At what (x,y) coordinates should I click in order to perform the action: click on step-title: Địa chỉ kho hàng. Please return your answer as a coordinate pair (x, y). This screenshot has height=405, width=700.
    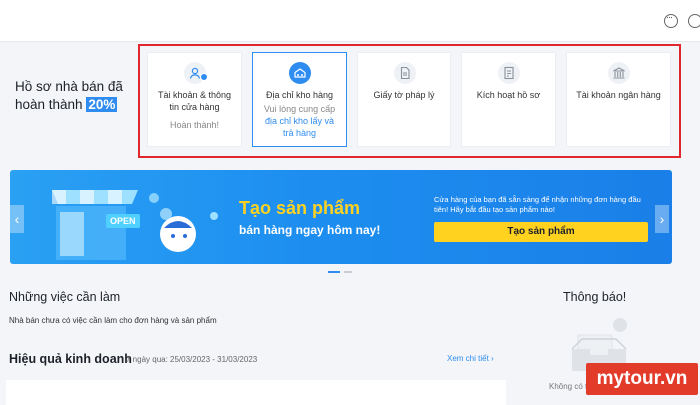
    Looking at the image, I should click on (299, 95).